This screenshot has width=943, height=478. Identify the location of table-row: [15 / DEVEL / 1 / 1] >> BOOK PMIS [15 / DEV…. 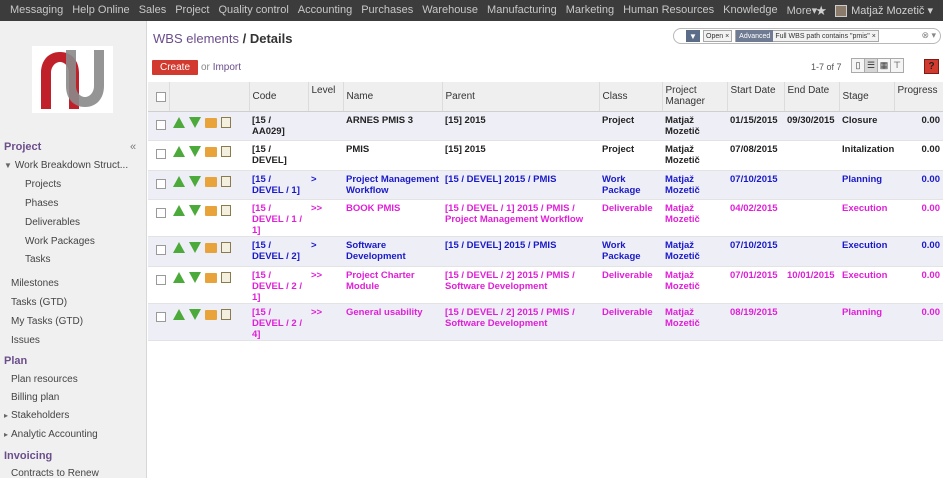
(545, 218).